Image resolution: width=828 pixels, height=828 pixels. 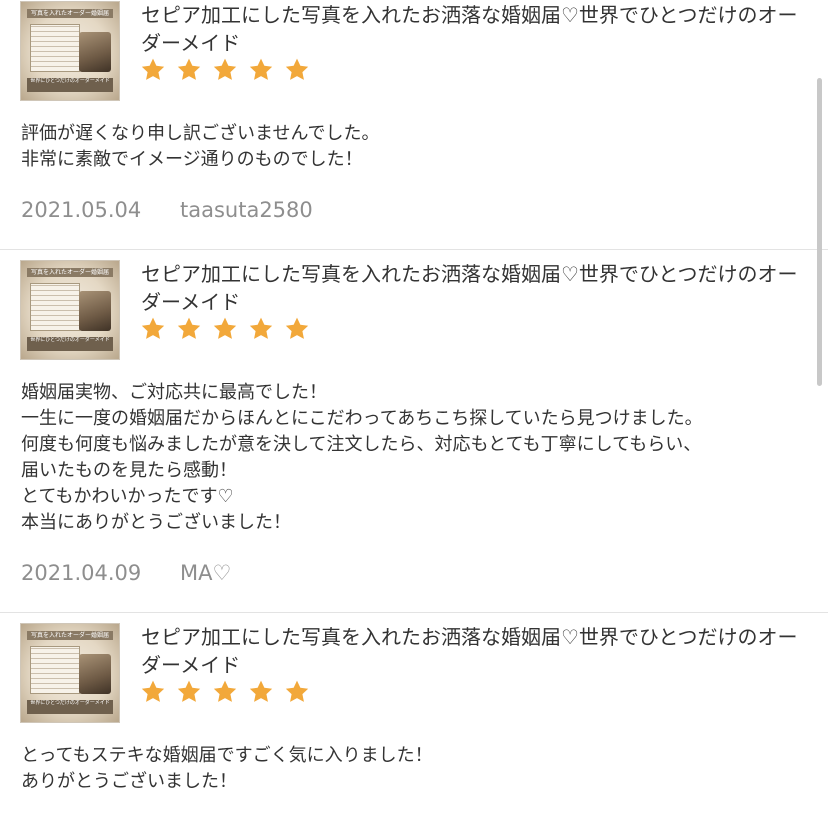 What do you see at coordinates (424, 585) in the screenshot?
I see `review-meta: 2021.04.09 MA♡` at bounding box center [424, 585].